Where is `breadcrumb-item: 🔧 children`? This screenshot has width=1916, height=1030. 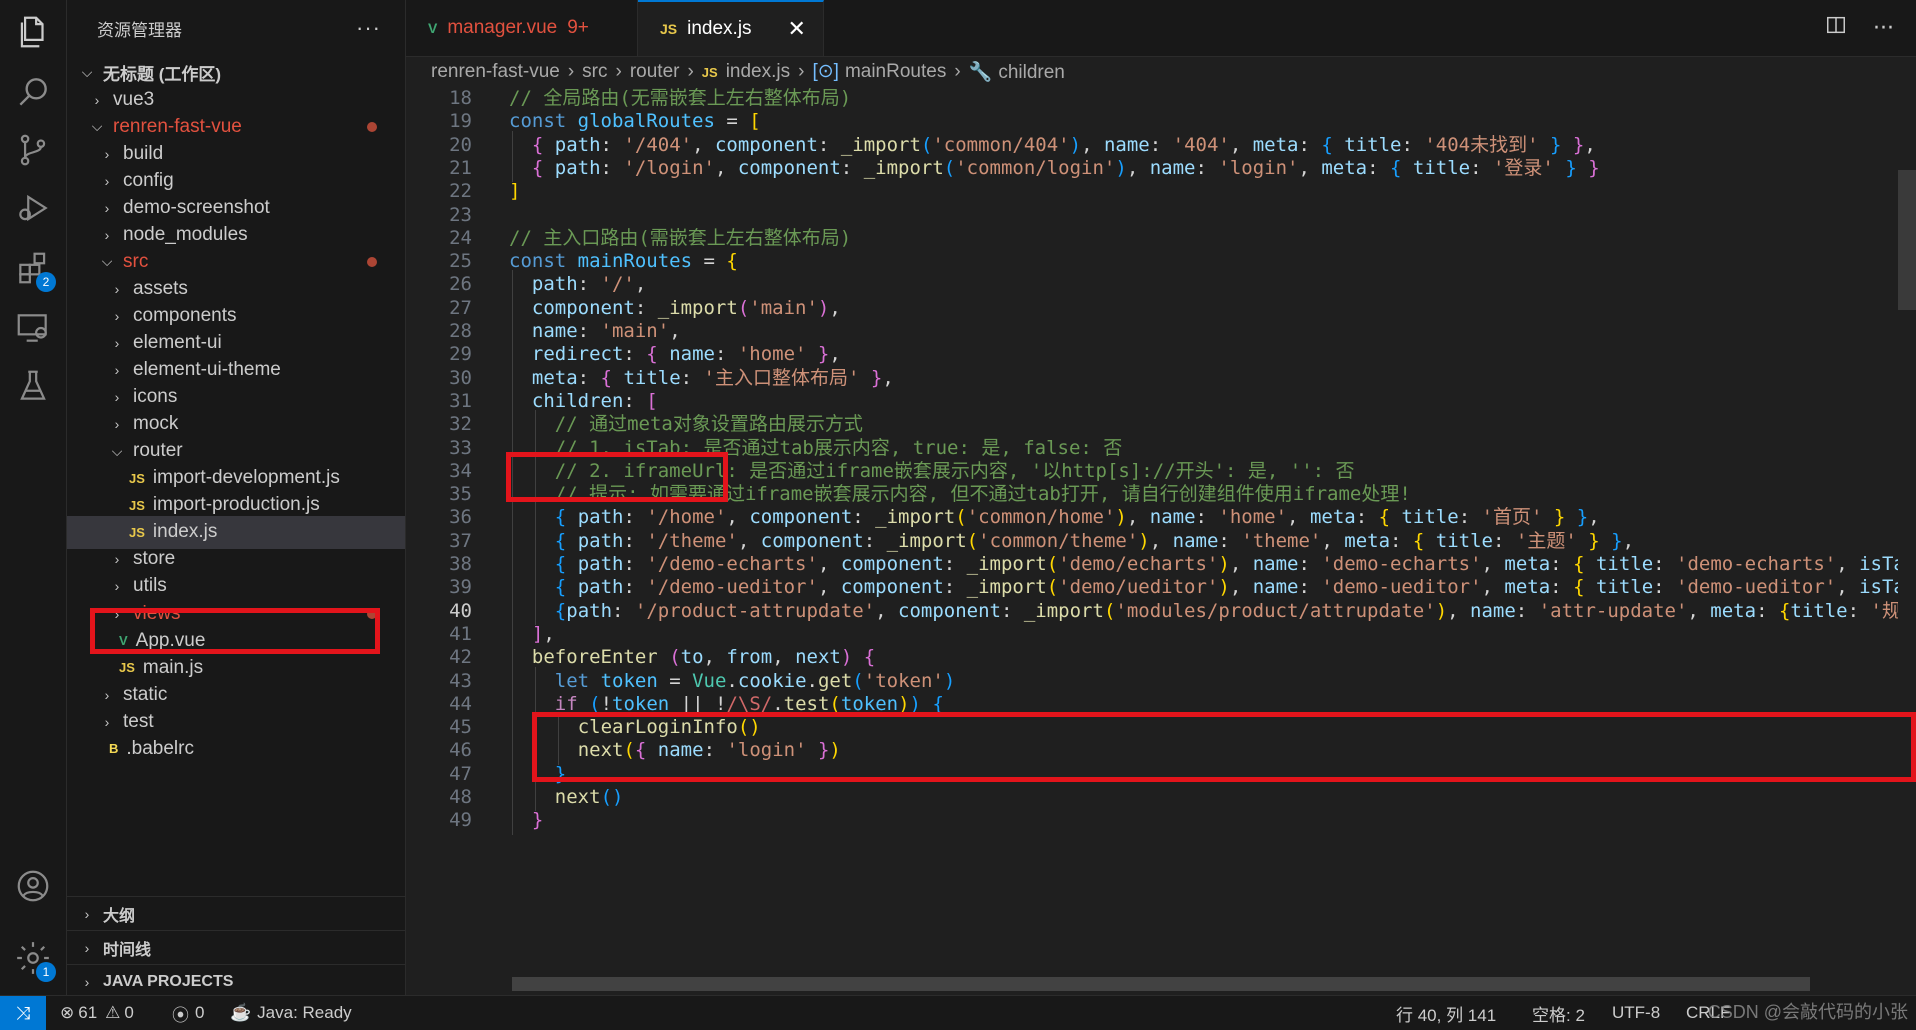 breadcrumb-item: 🔧 children is located at coordinates (1017, 72).